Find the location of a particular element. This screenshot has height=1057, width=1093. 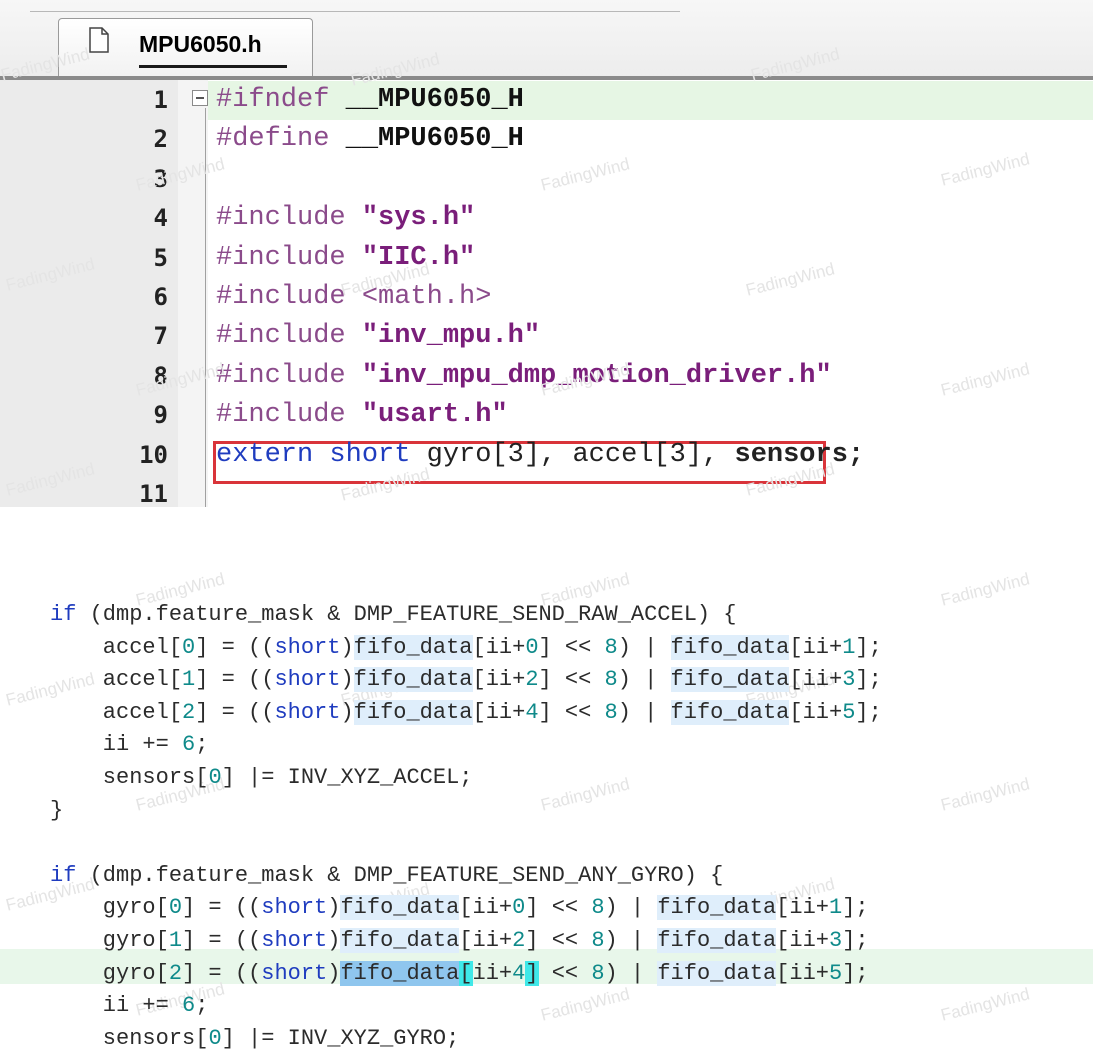

snippet-line: sensors[0] |= INV_XYZ_ACCEL; is located at coordinates (261, 778).